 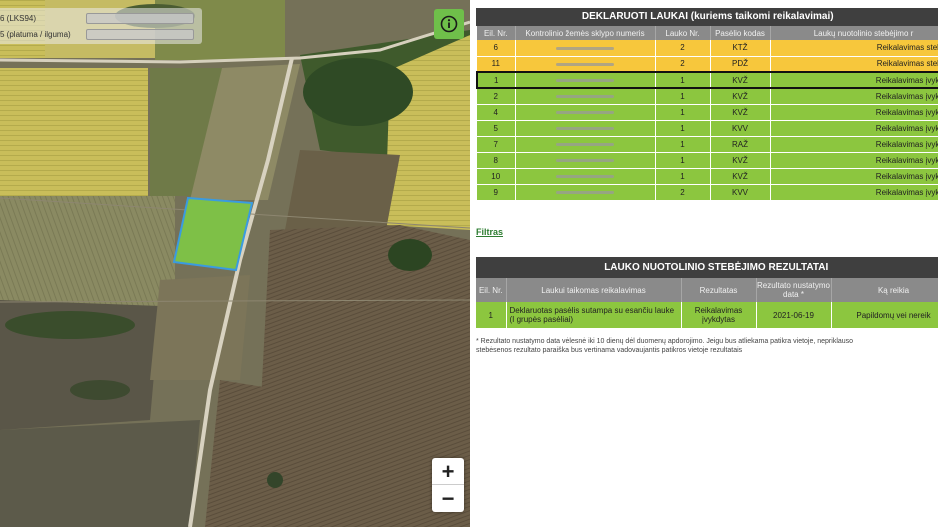 What do you see at coordinates (496, 64) in the screenshot?
I see `row-nr: 11` at bounding box center [496, 64].